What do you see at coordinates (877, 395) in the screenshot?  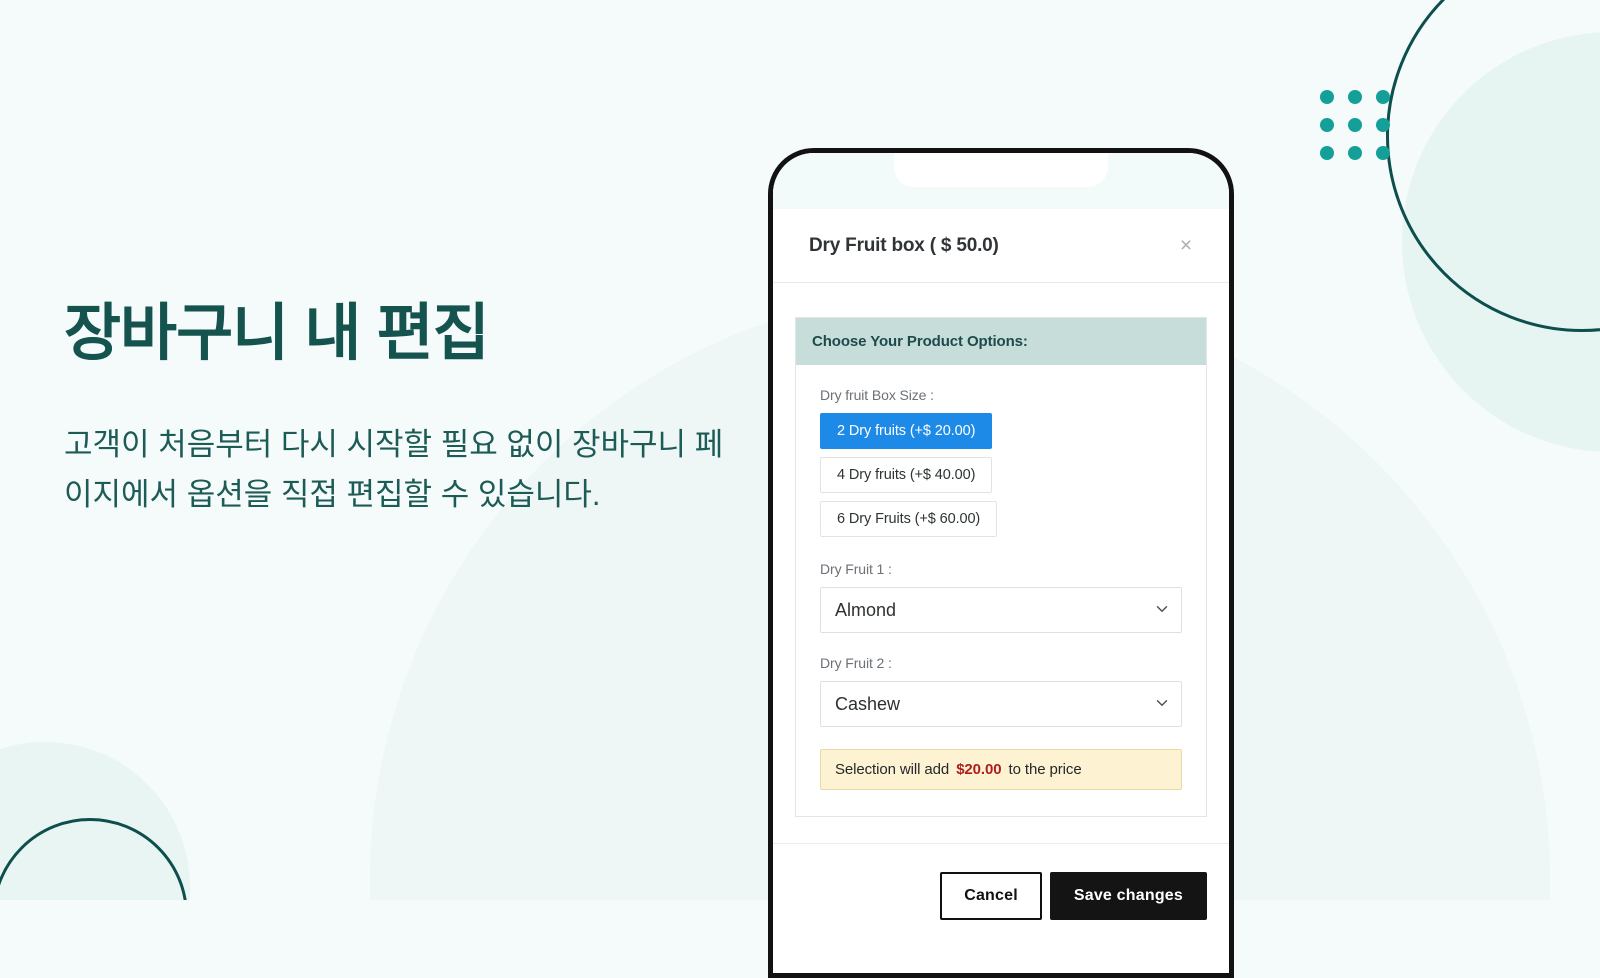 I see `box-size-label: Dry fruit Box Size :` at bounding box center [877, 395].